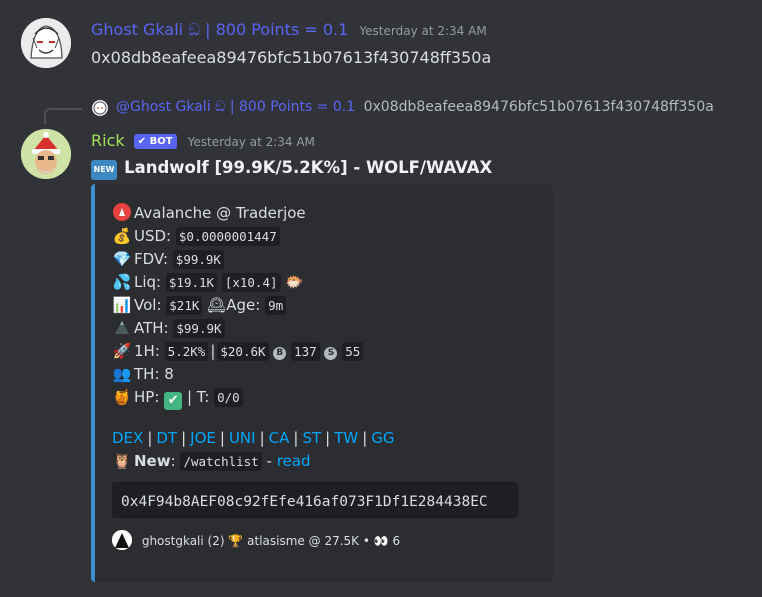  What do you see at coordinates (396, 541) in the screenshot?
I see `footer-count: 6` at bounding box center [396, 541].